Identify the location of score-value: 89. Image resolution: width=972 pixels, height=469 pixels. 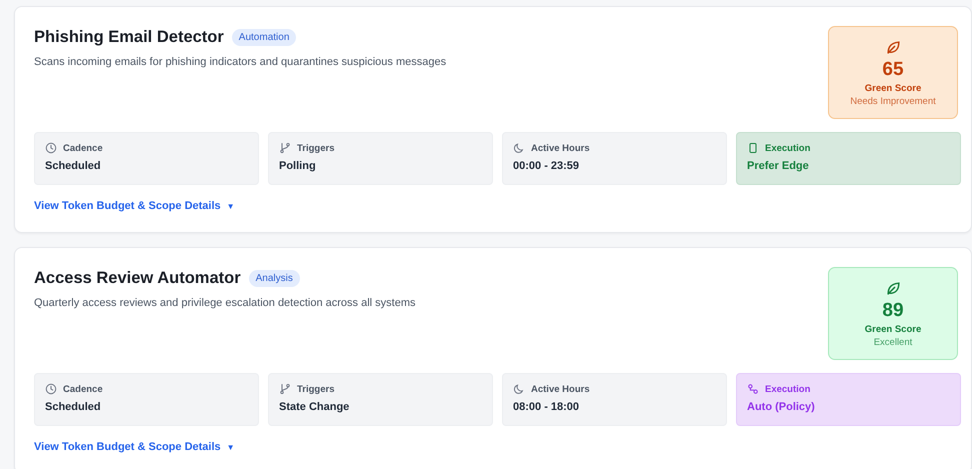
(893, 311).